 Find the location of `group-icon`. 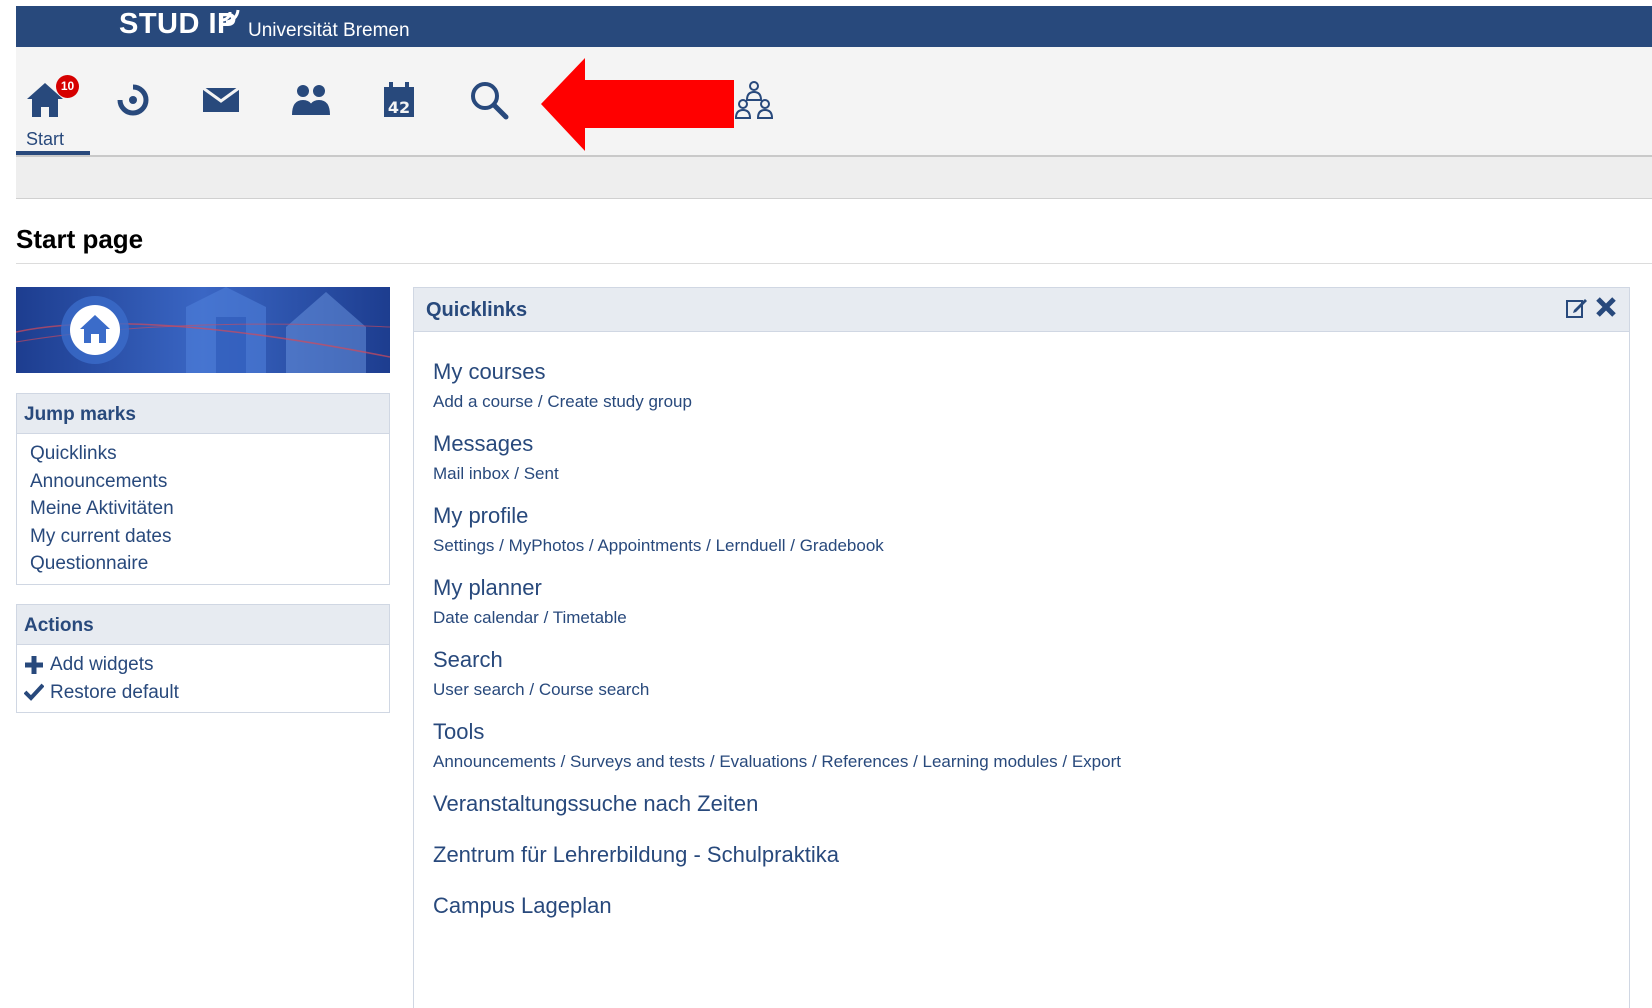

group-icon is located at coordinates (754, 100).